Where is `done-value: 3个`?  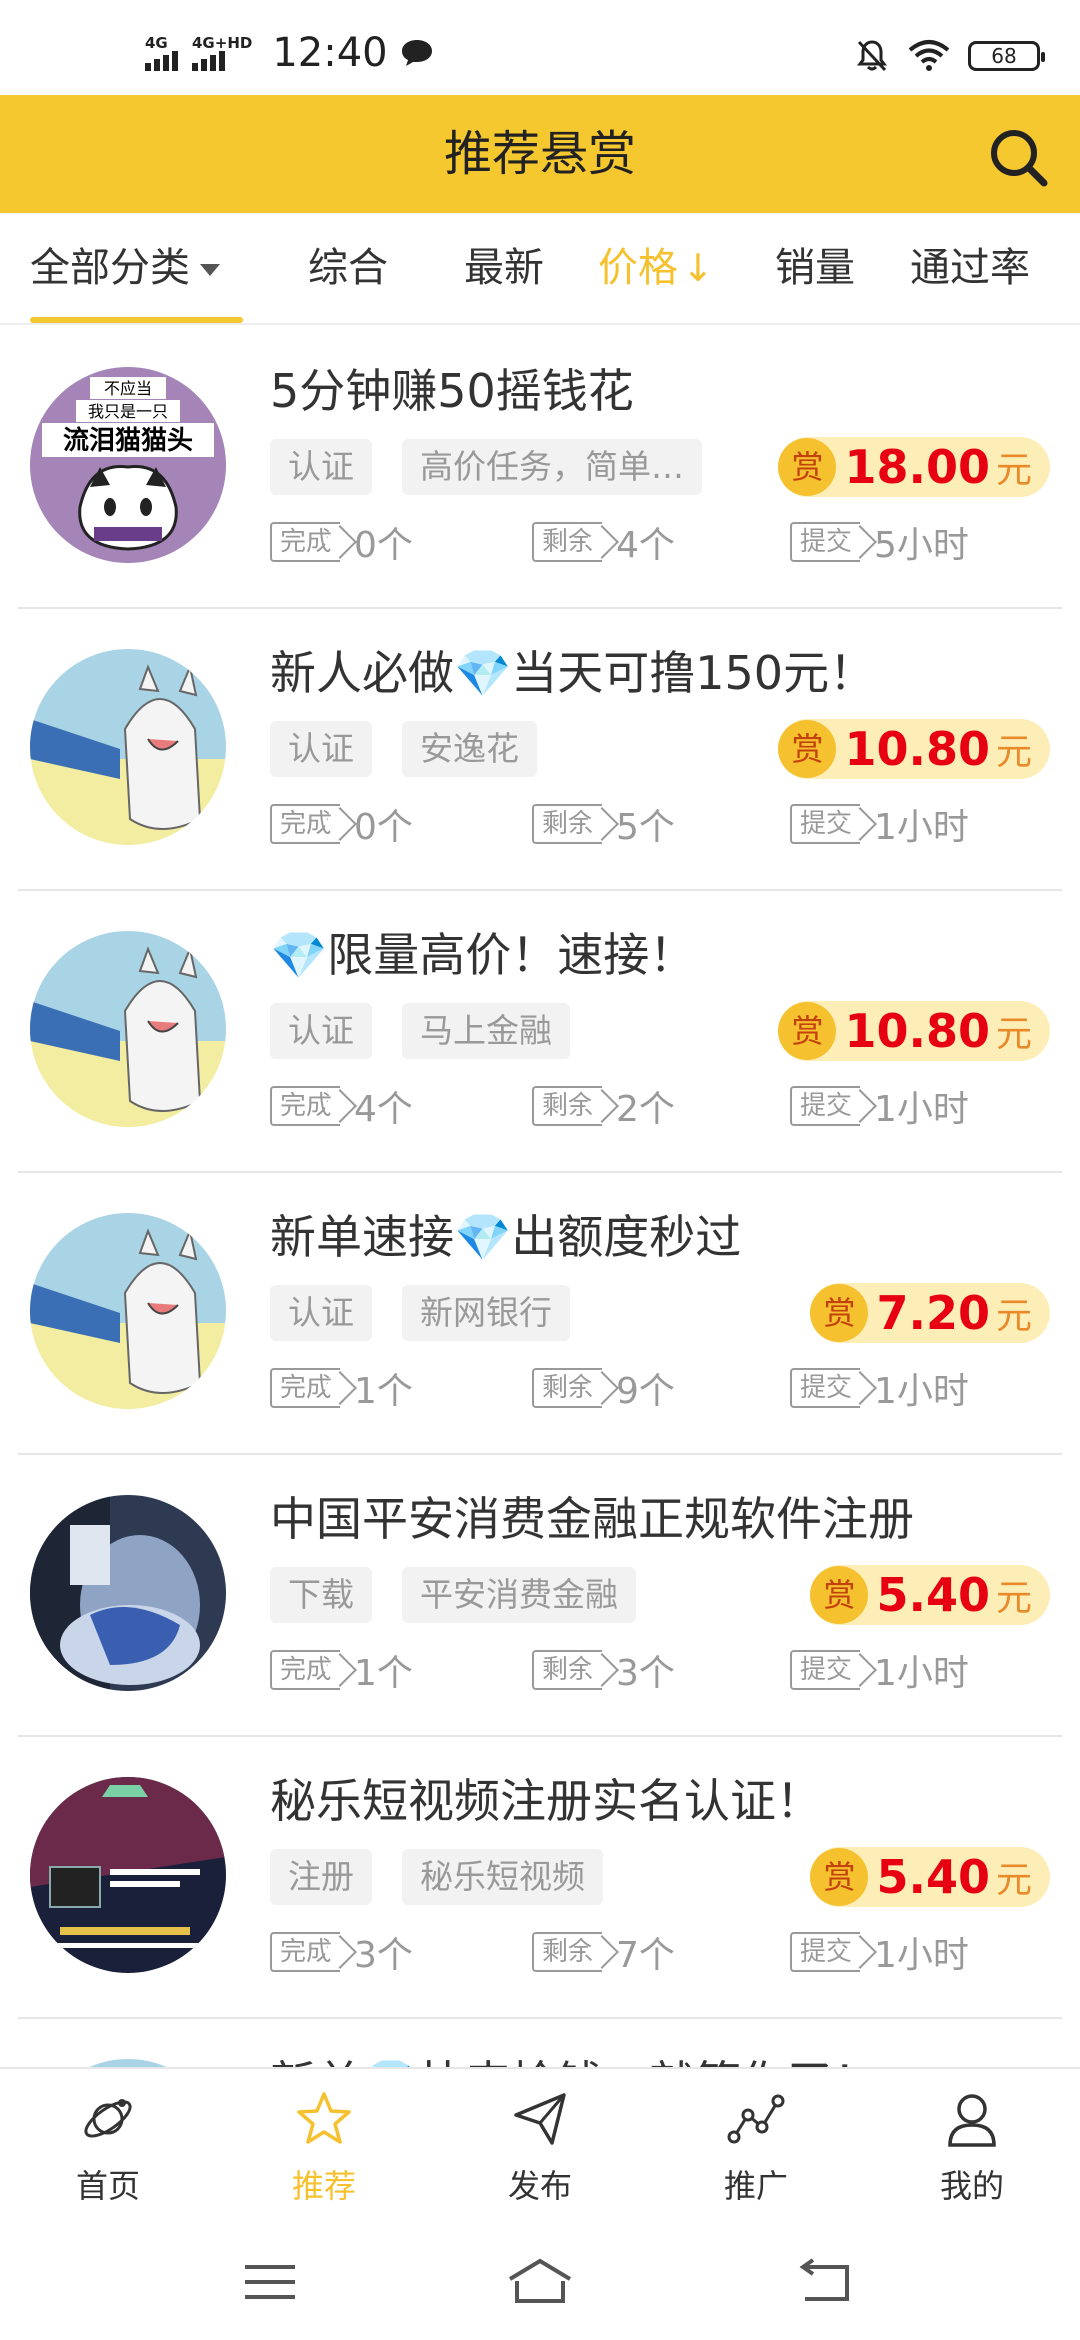
done-value: 3个 is located at coordinates (383, 1955).